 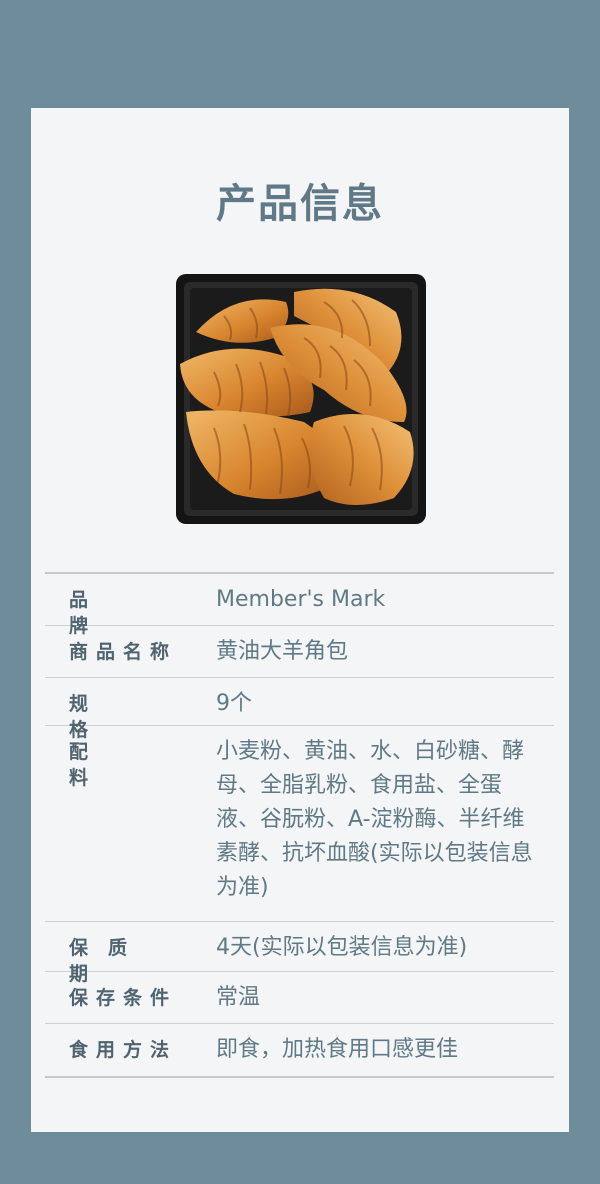 I want to click on info-label-usage: 食用方法, so click(x=124, y=1050).